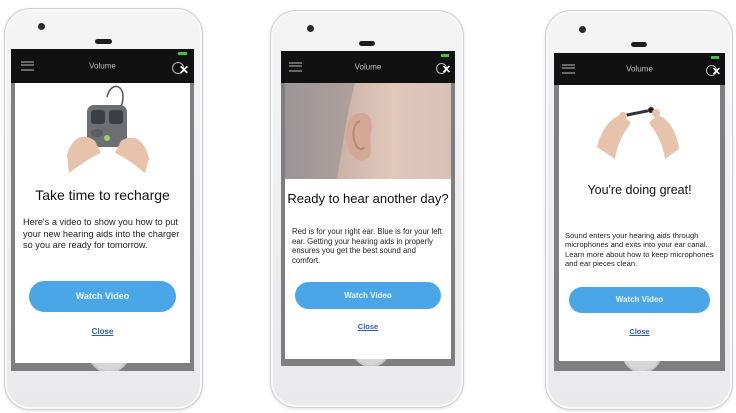 This screenshot has height=413, width=736. What do you see at coordinates (368, 131) in the screenshot?
I see `ear-photo` at bounding box center [368, 131].